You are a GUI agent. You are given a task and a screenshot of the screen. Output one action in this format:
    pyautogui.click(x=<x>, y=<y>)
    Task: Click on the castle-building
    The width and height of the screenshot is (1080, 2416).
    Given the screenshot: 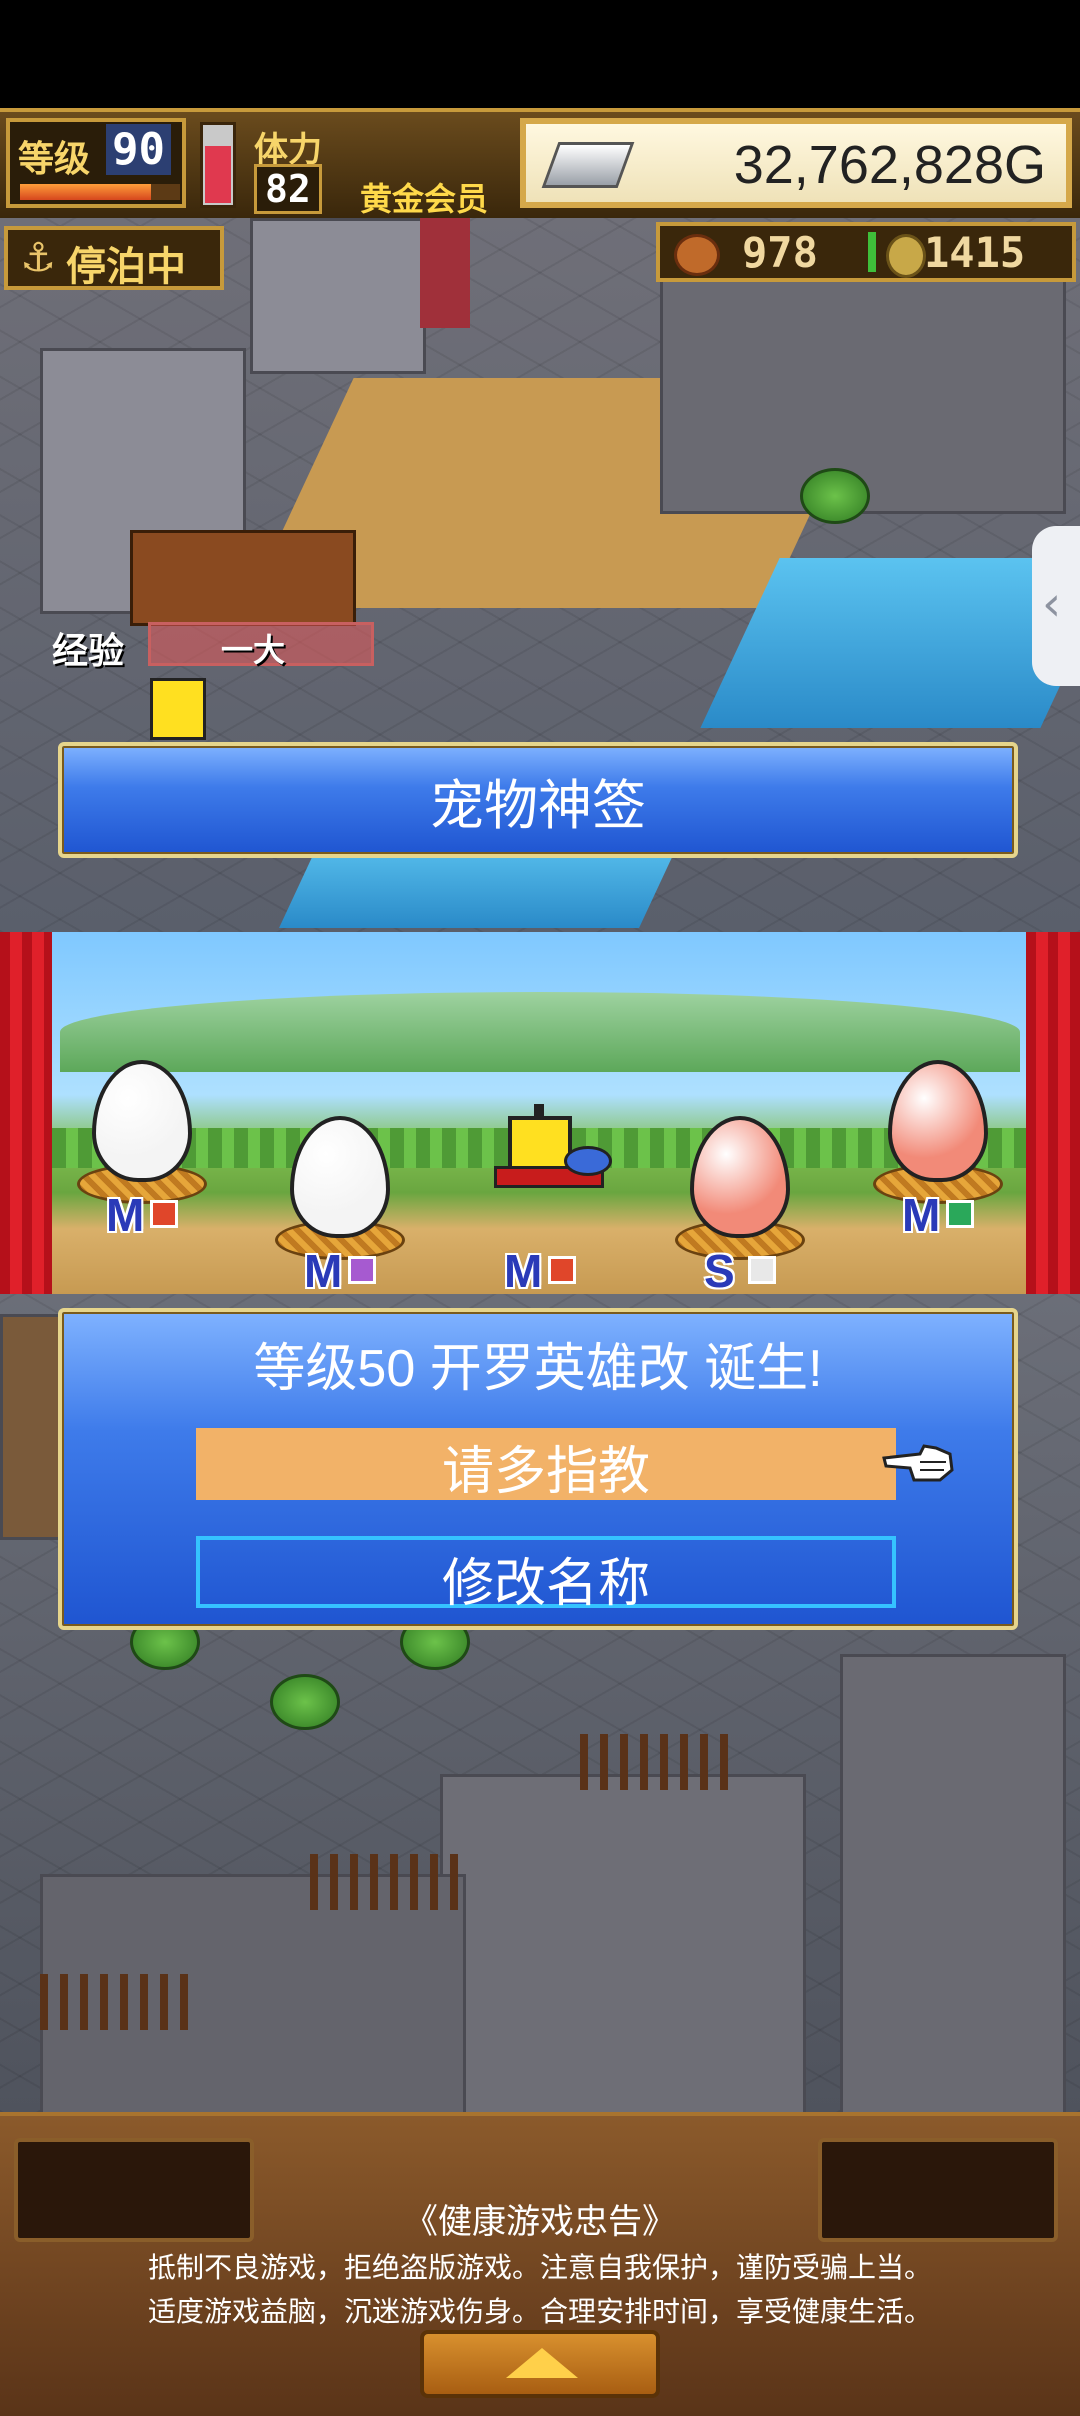 What is the action you would take?
    pyautogui.click(x=863, y=386)
    